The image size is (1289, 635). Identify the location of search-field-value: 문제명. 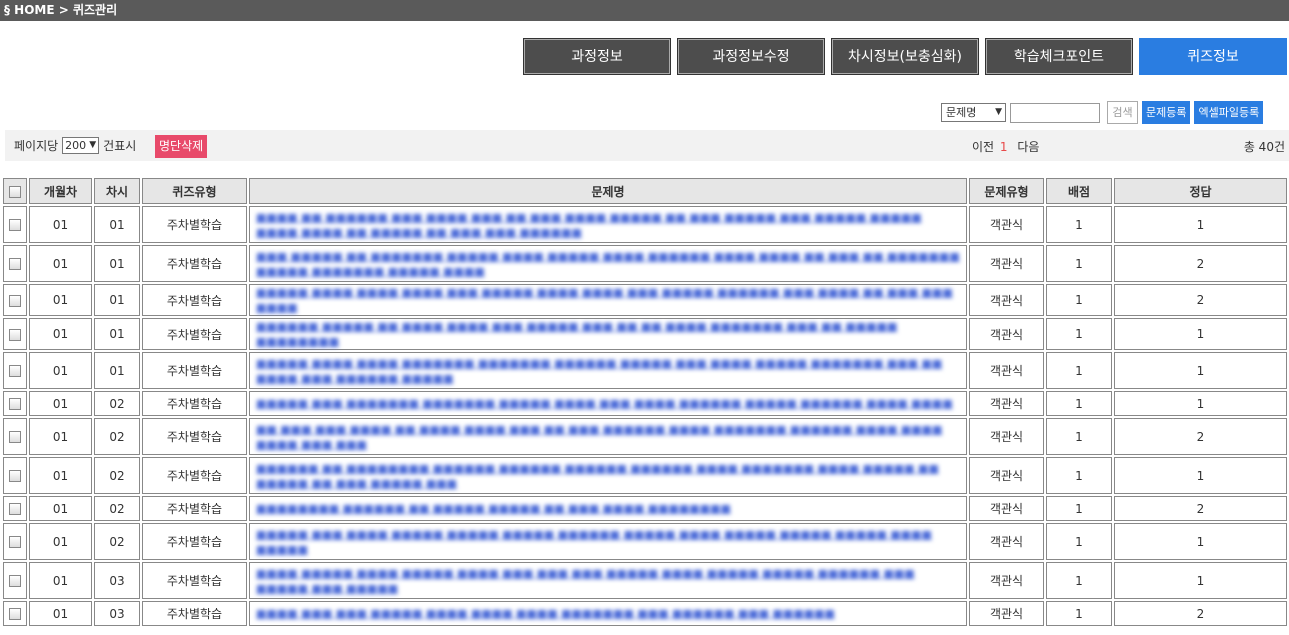
(961, 112).